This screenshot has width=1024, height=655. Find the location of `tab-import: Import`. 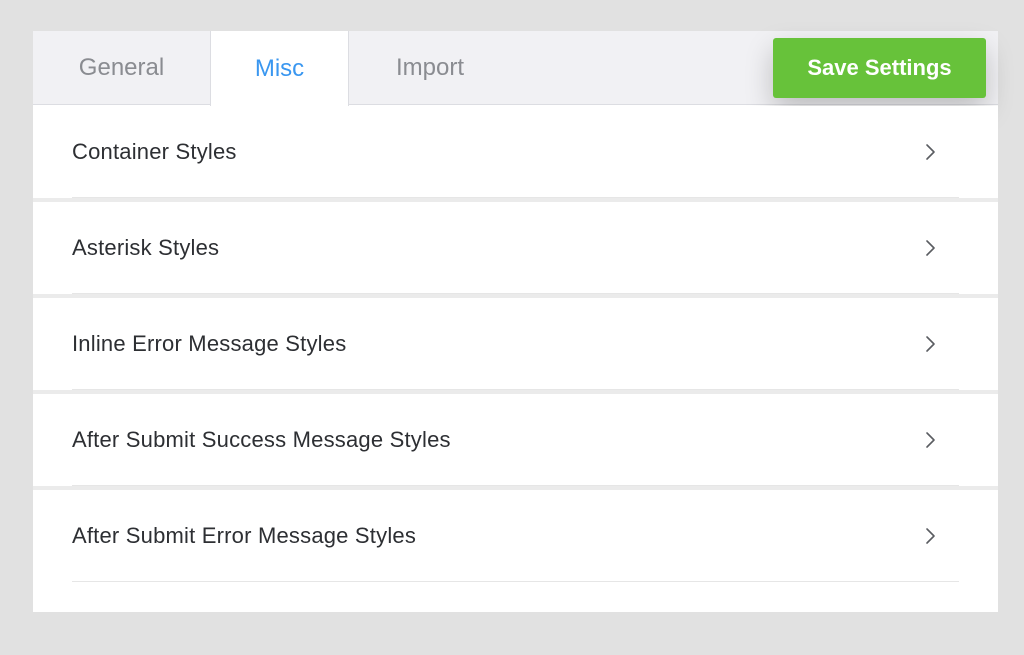

tab-import: Import is located at coordinates (430, 68).